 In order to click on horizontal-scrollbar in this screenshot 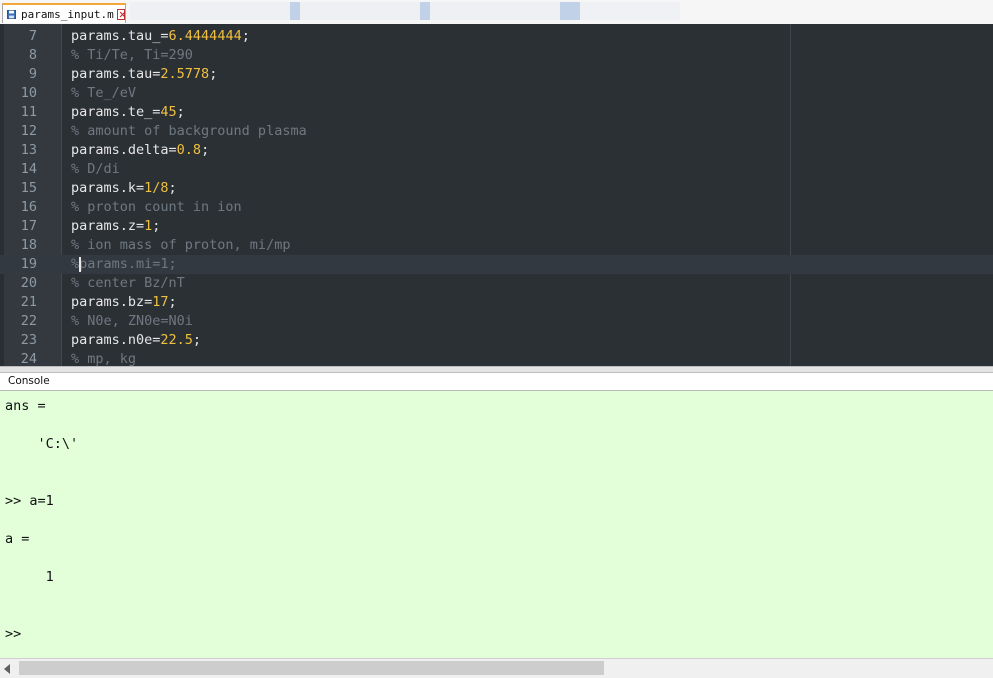, I will do `click(496, 668)`.